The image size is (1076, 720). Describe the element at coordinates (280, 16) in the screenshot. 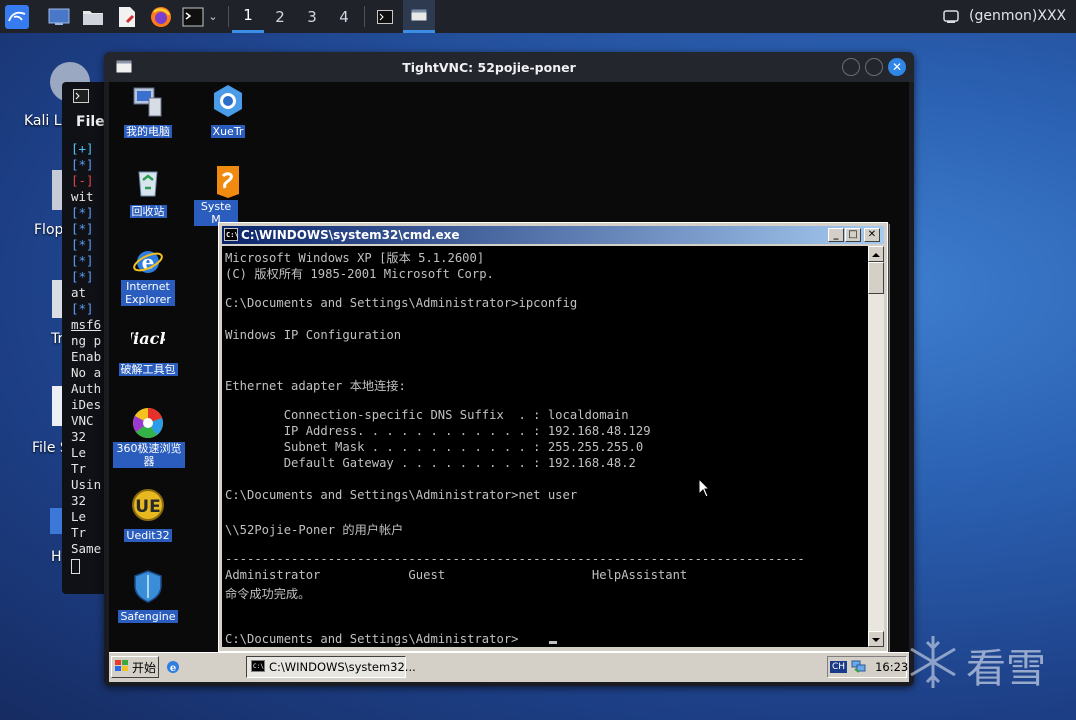

I see `workspace-2: 2` at that location.